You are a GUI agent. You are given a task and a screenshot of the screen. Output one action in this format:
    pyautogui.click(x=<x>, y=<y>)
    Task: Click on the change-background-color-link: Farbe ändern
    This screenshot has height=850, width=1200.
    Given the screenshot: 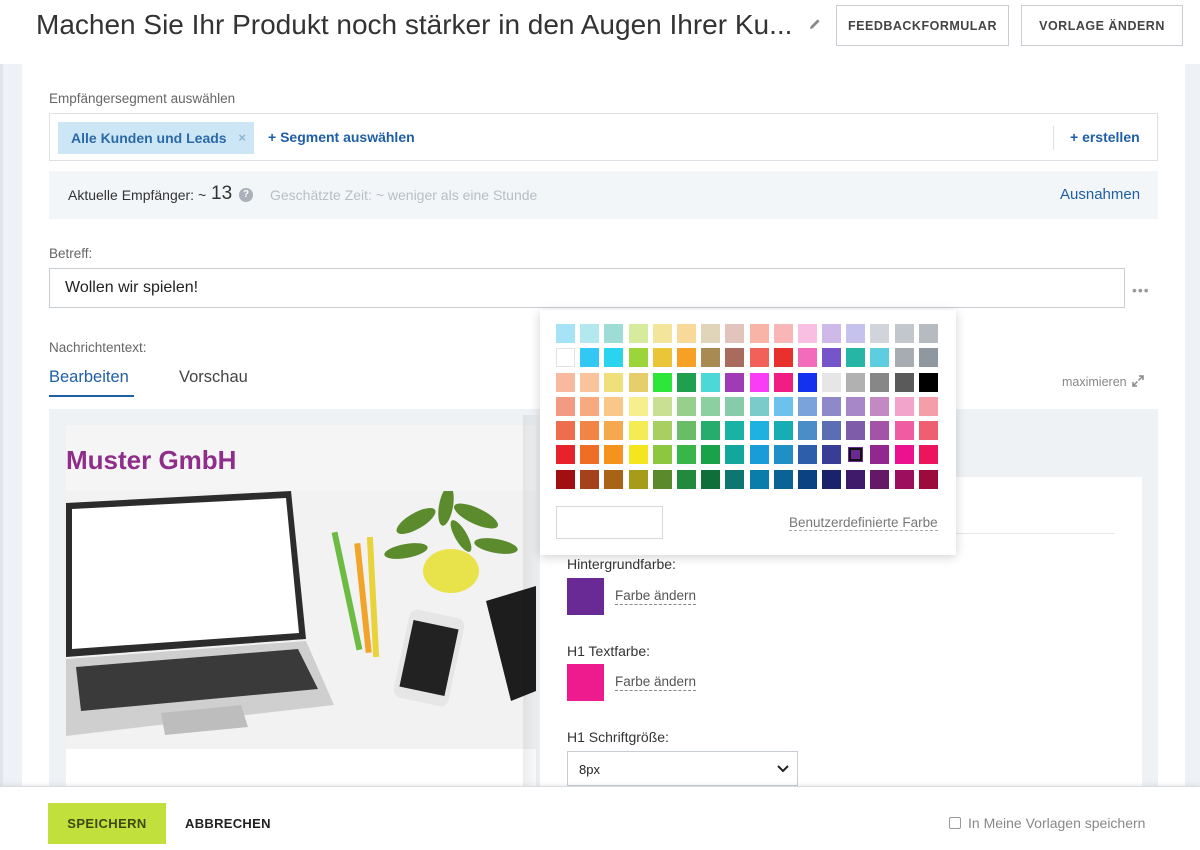 What is the action you would take?
    pyautogui.click(x=656, y=596)
    